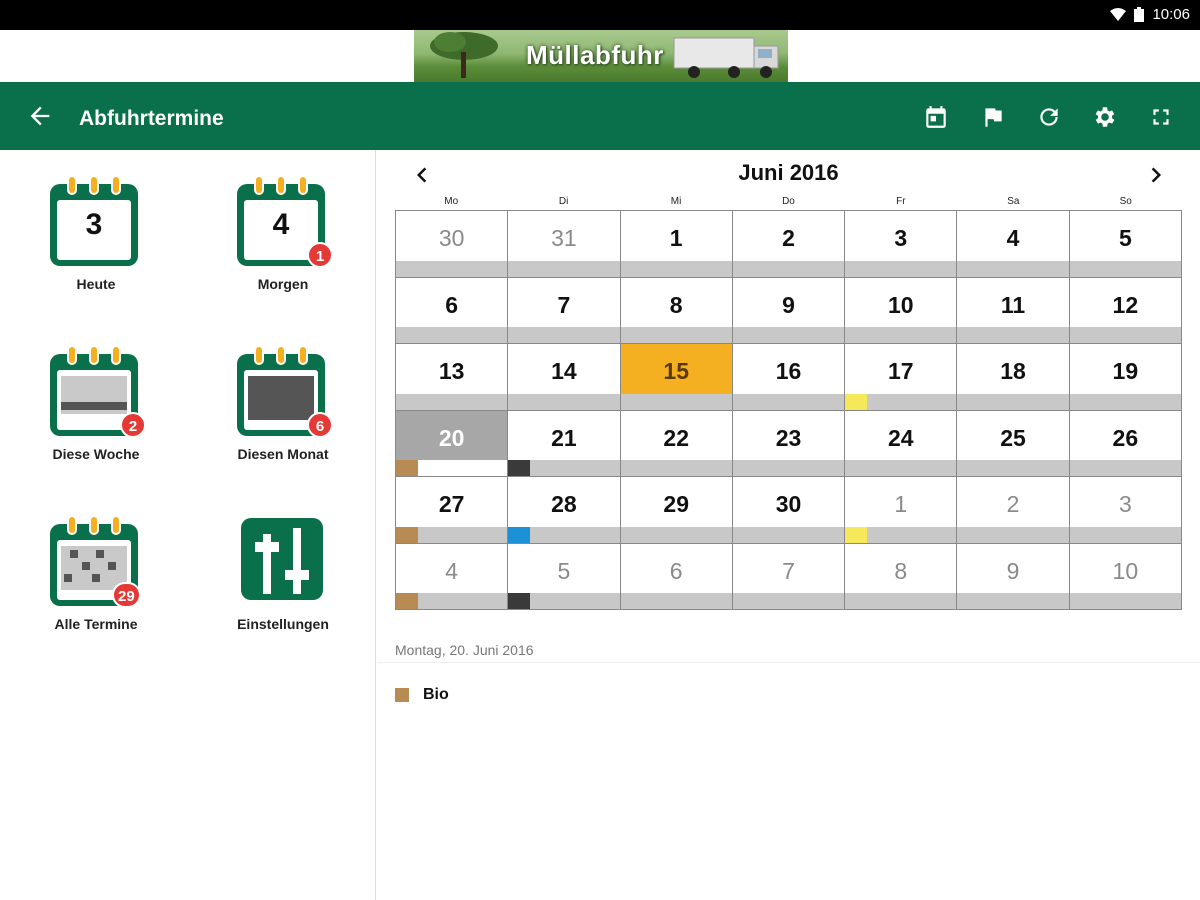 This screenshot has height=900, width=1200. I want to click on pickup-entry-label: Bio, so click(436, 694).